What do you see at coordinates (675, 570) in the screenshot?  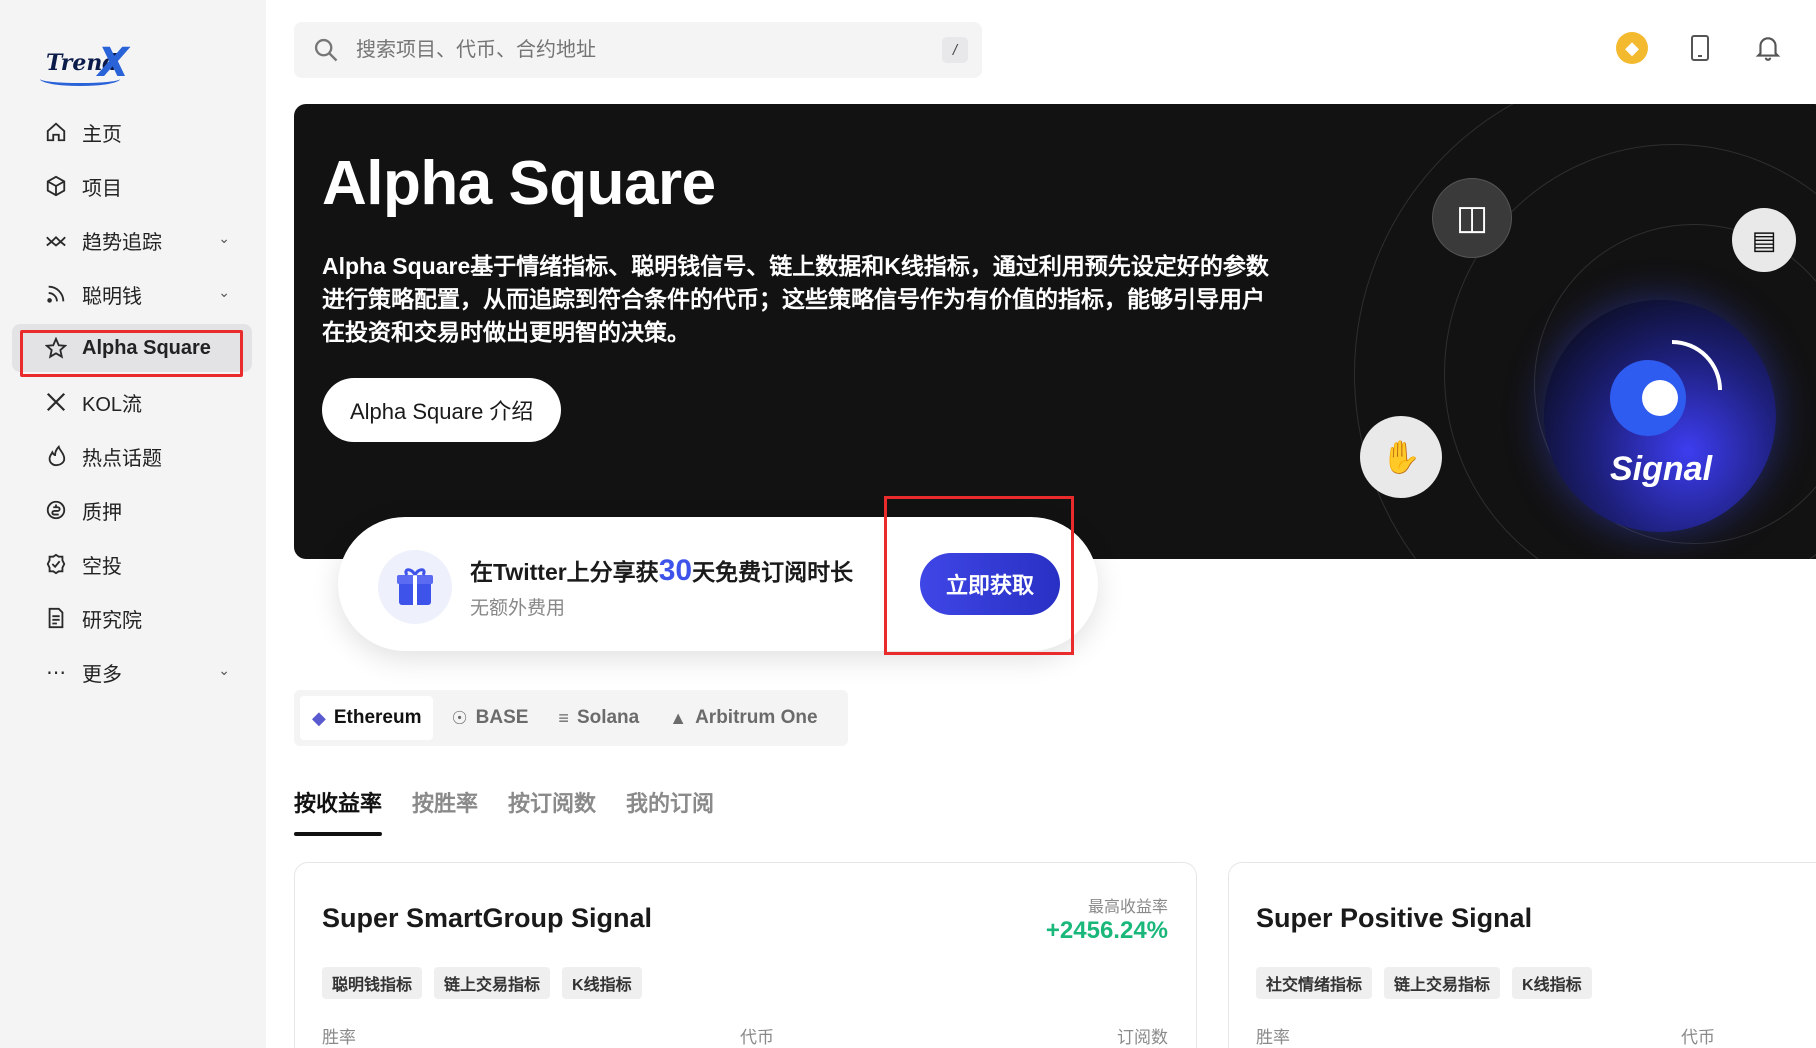 I see `promo-days-number: 30` at bounding box center [675, 570].